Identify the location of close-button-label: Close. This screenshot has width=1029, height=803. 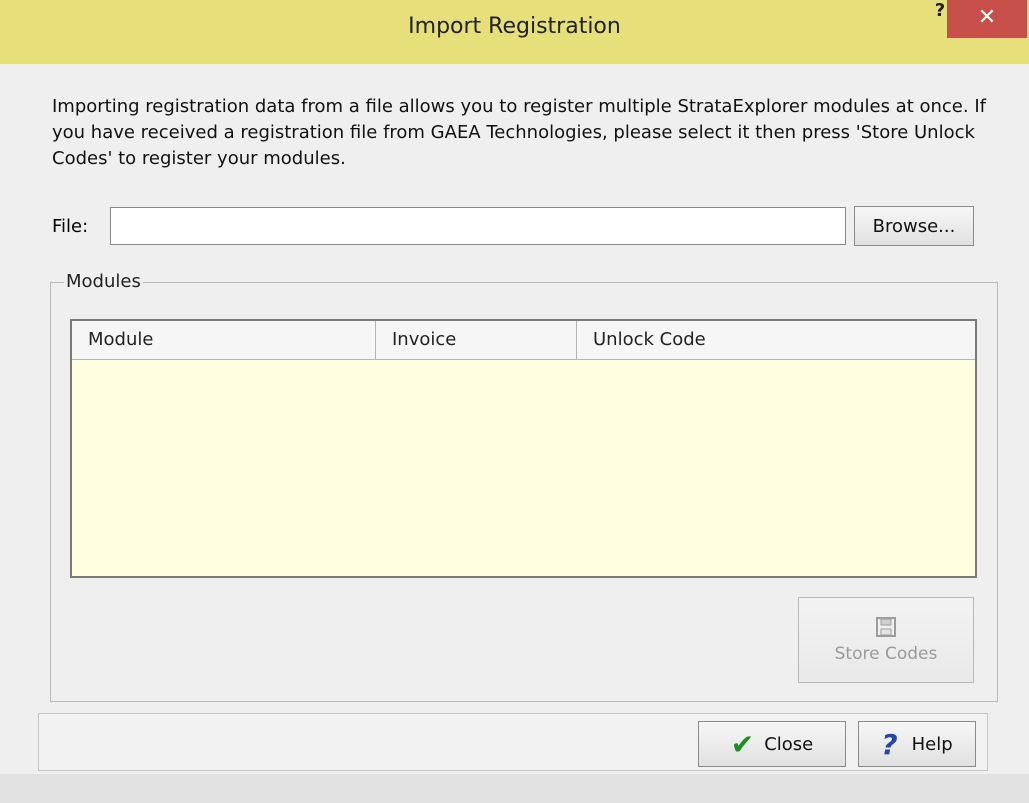
(789, 744).